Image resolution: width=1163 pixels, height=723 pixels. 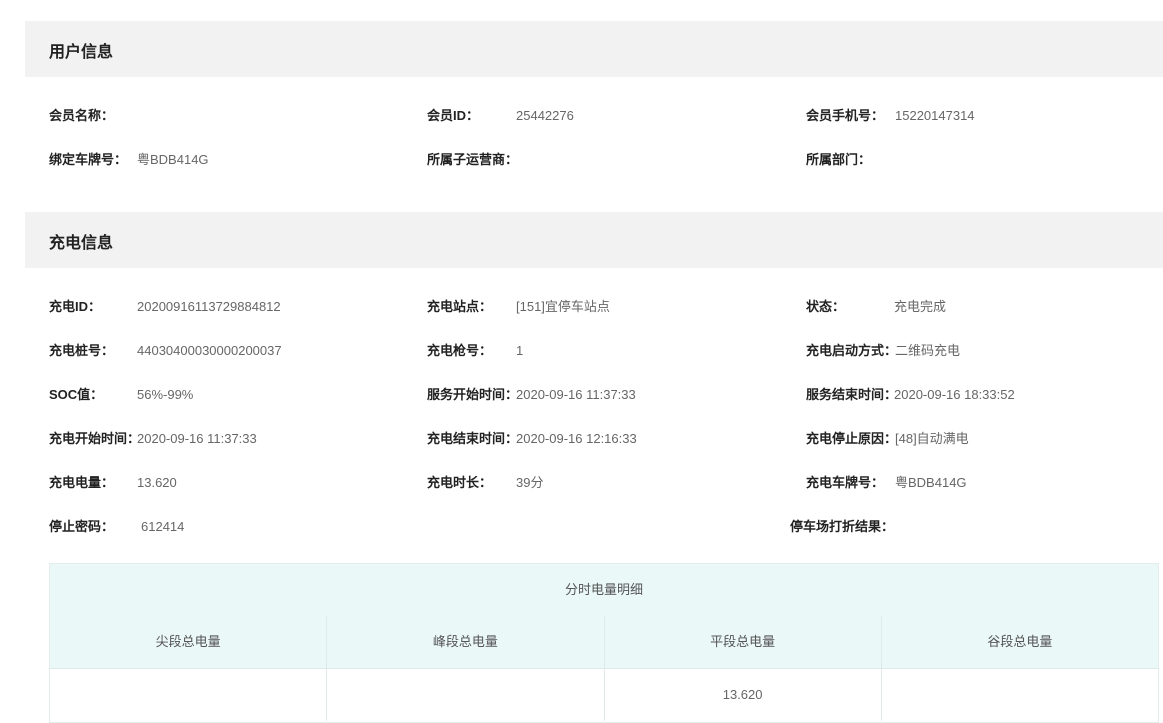 I want to click on header-sharp-energy: 尖段总电量, so click(x=189, y=642).